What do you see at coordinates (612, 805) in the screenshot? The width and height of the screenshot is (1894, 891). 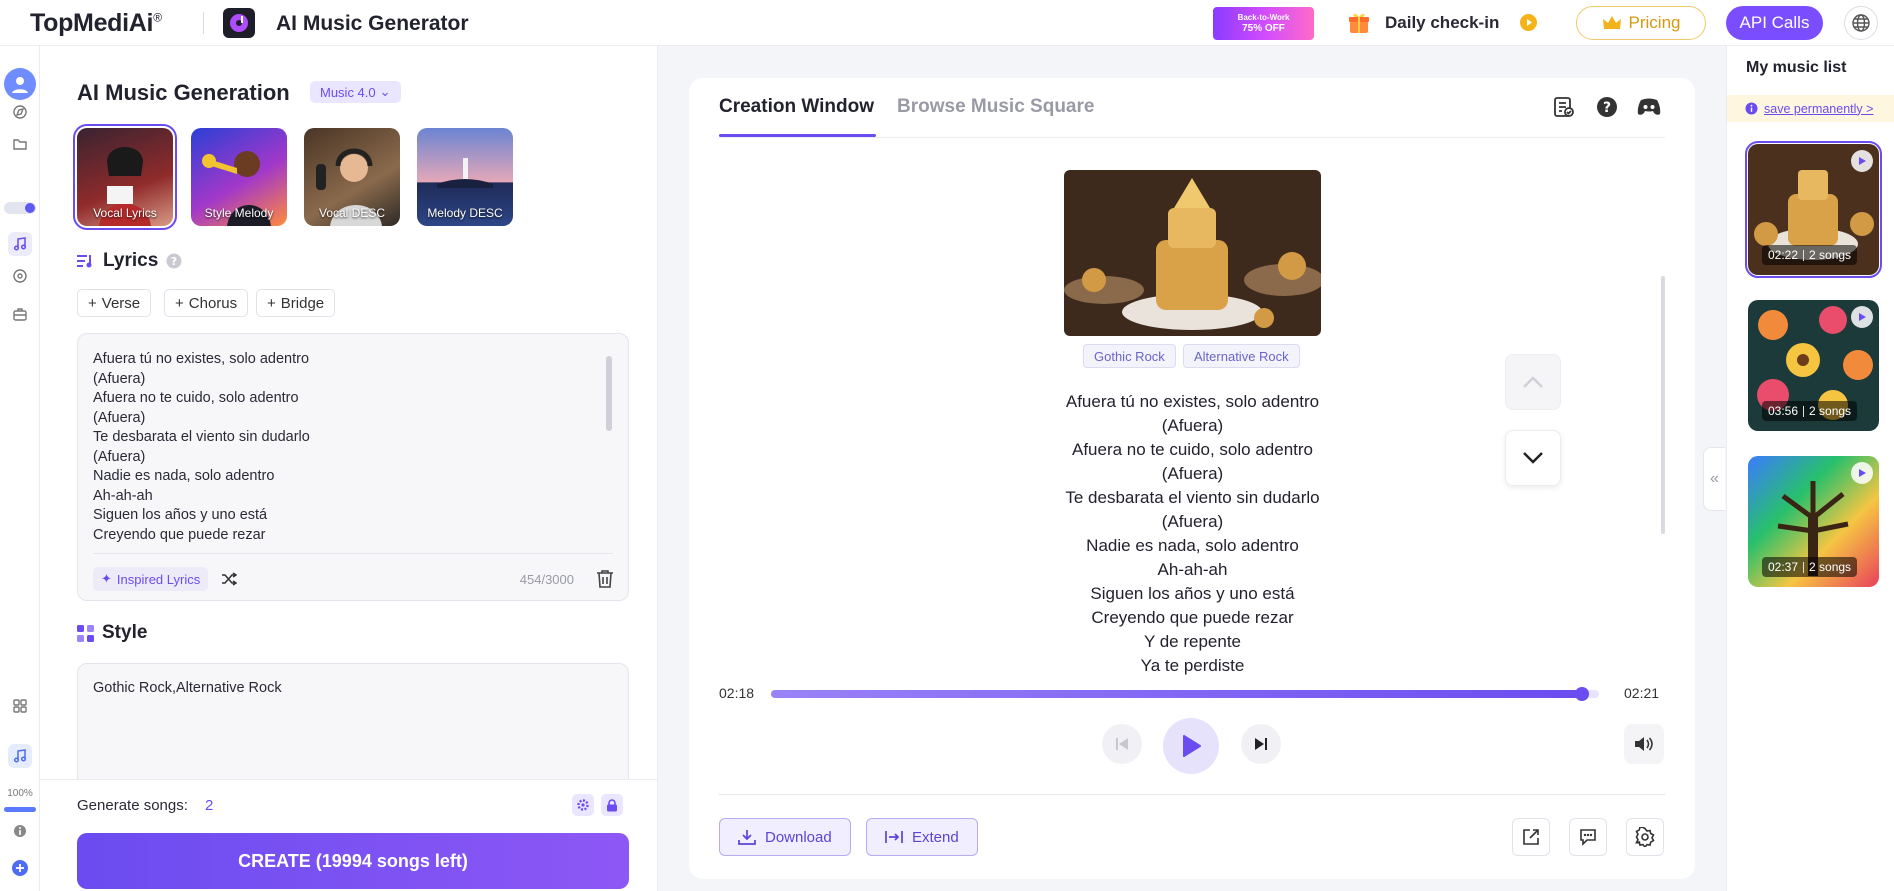 I see `lock-icon` at bounding box center [612, 805].